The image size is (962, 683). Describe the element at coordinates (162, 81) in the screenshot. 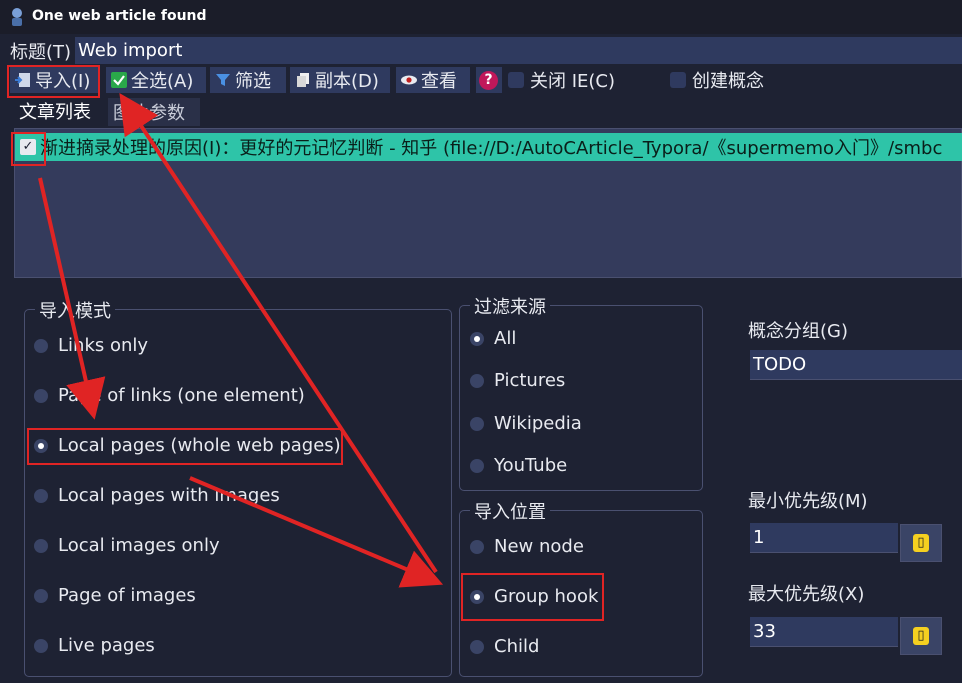

I see `select-all-label: 全选(A)` at that location.